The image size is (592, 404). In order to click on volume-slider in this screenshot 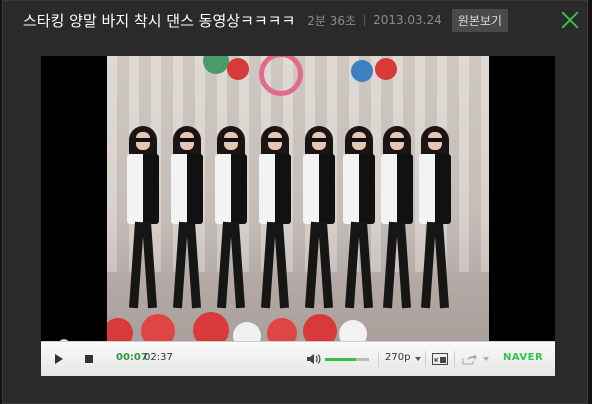, I will do `click(347, 359)`.